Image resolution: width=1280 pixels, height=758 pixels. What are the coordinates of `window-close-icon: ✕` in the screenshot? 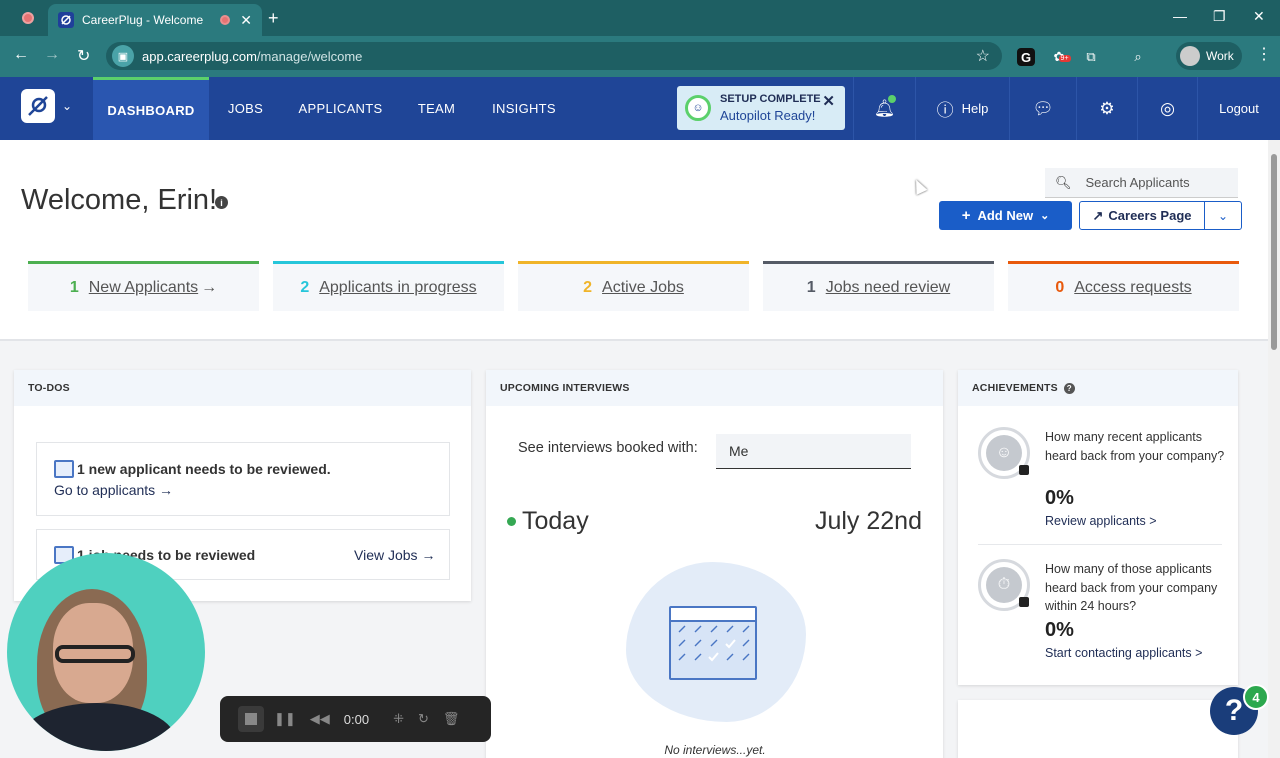 It's located at (1259, 16).